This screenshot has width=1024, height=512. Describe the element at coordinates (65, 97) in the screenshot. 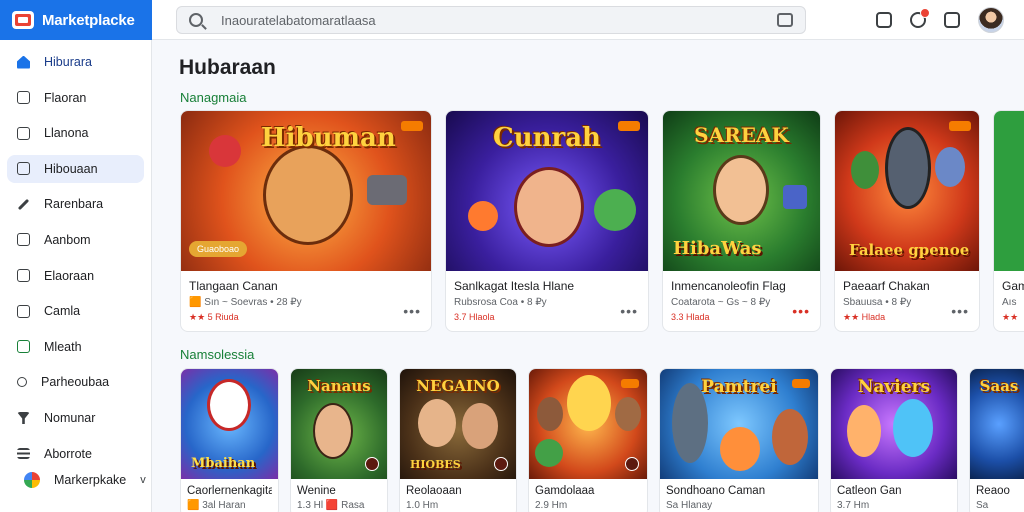

I see `sidebar-item-label: Flaoran` at that location.